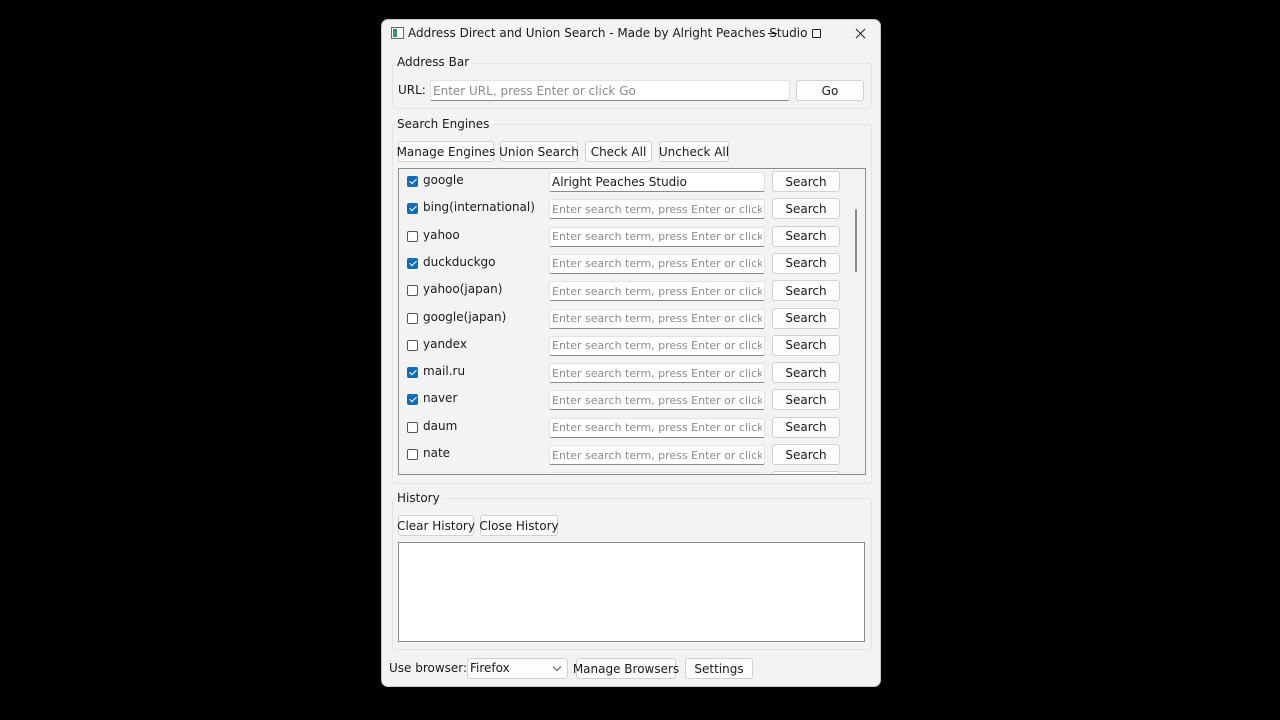 The image size is (1280, 720). I want to click on settings-button: Settings, so click(719, 668).